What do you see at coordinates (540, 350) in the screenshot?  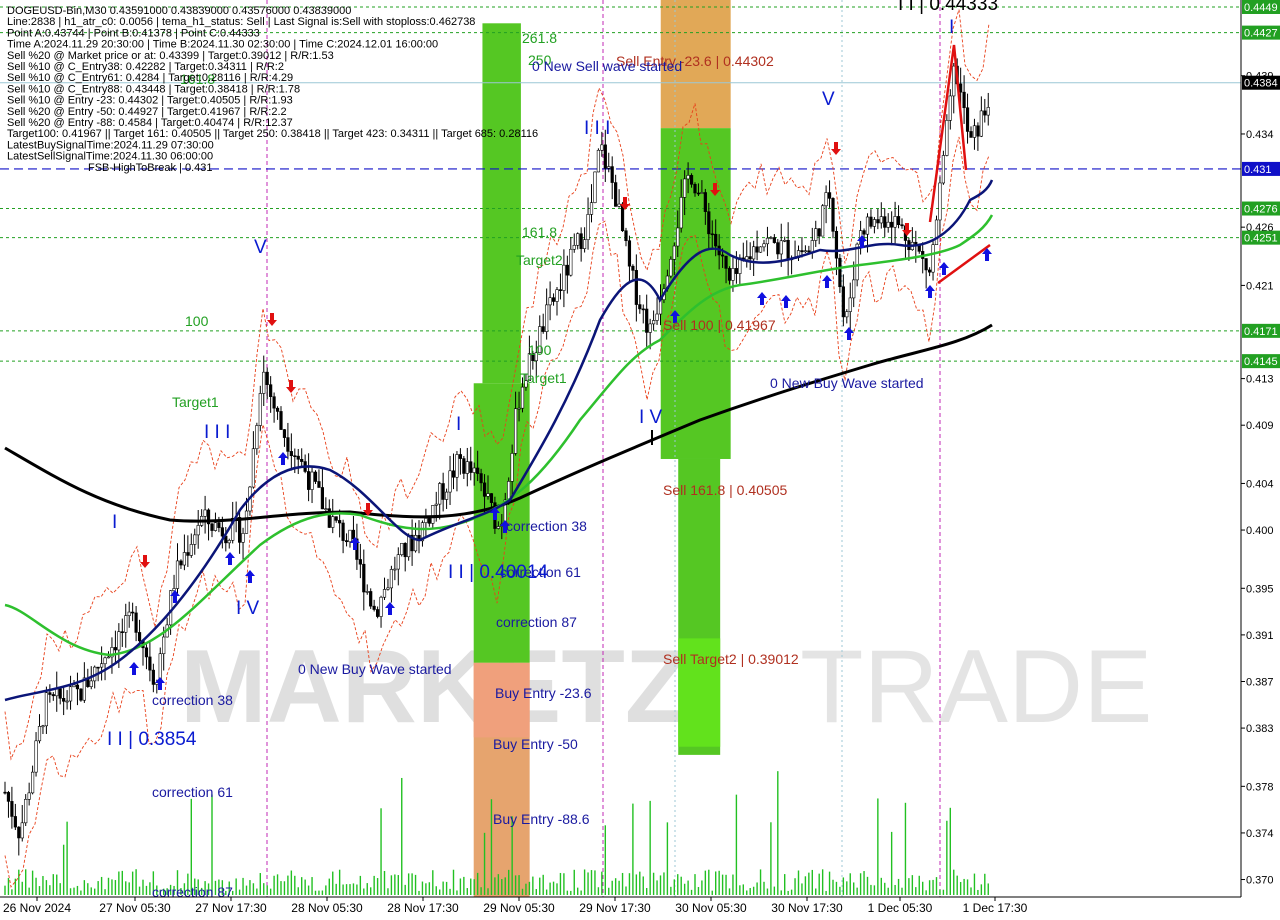 I see `fib-100-label-b: 100` at bounding box center [540, 350].